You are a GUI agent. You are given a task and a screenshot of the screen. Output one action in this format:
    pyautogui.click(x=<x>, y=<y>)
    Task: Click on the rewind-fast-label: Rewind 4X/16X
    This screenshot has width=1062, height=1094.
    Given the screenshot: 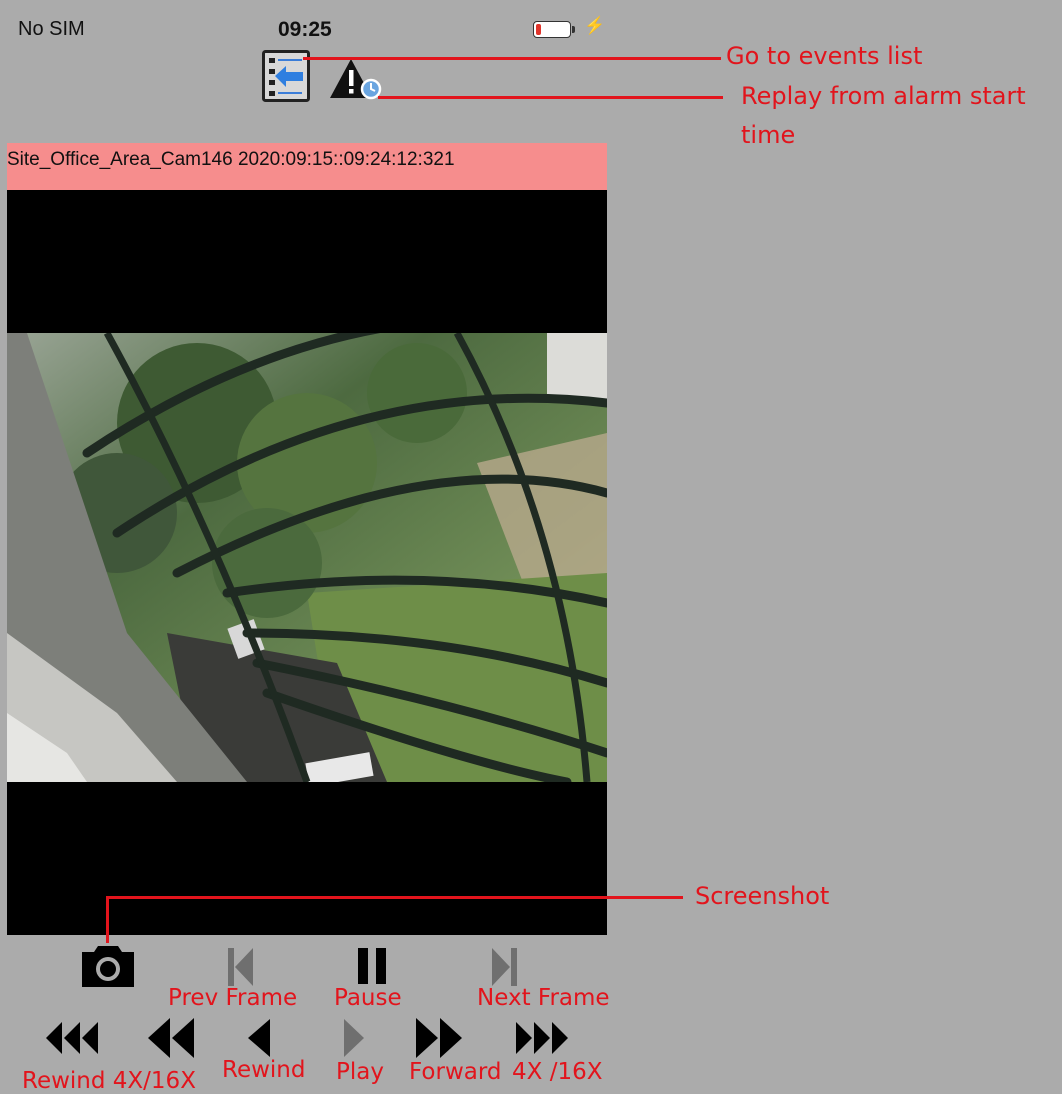 What is the action you would take?
    pyautogui.click(x=109, y=1081)
    